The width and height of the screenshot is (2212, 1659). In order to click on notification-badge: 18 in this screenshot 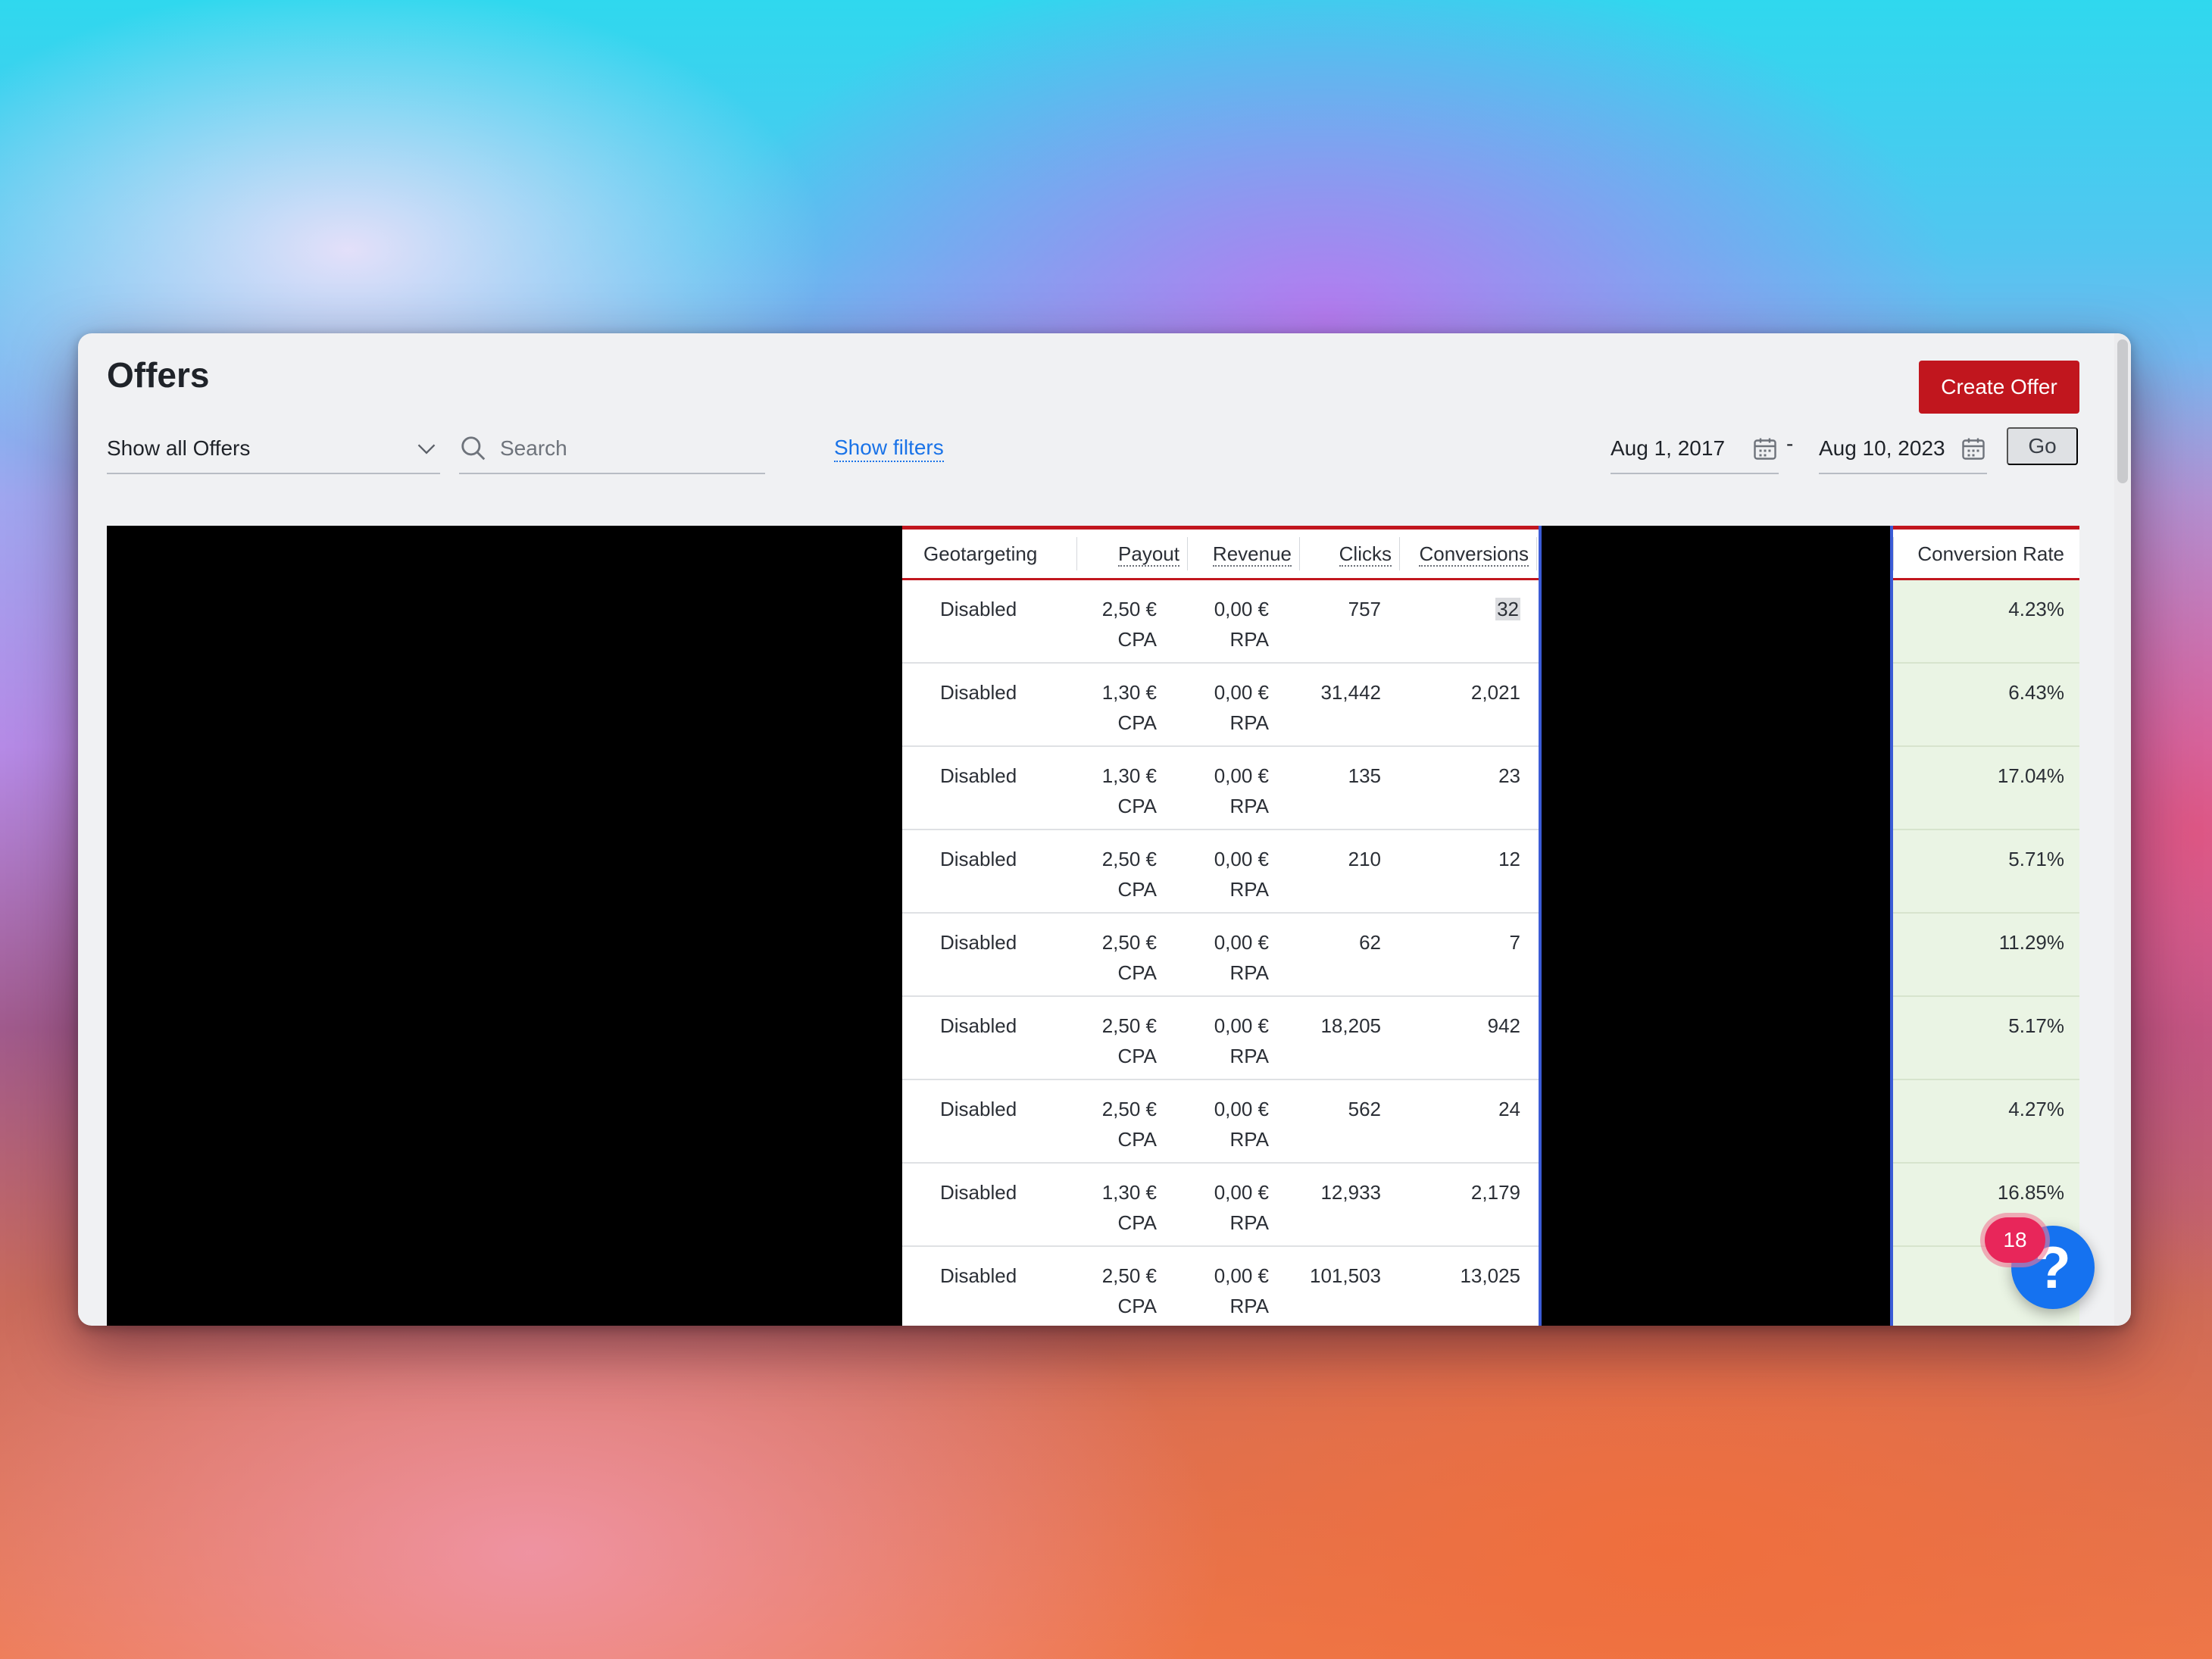, I will do `click(2015, 1240)`.